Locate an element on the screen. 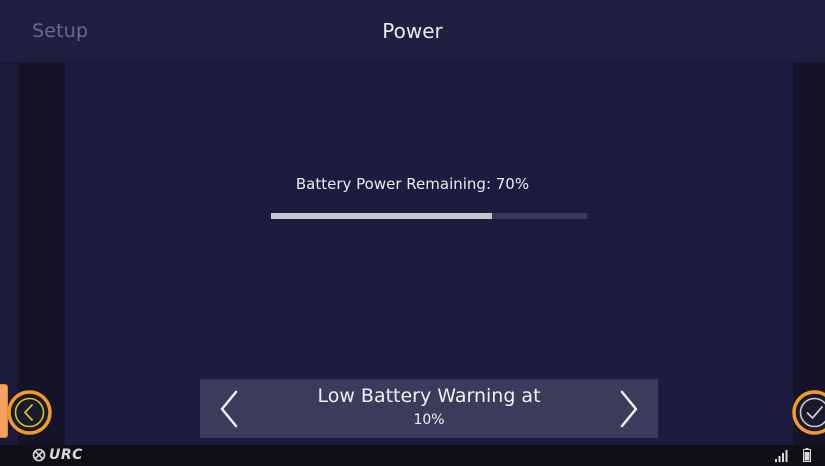 Image resolution: width=825 pixels, height=466 pixels. battery-progress-bar is located at coordinates (429, 216).